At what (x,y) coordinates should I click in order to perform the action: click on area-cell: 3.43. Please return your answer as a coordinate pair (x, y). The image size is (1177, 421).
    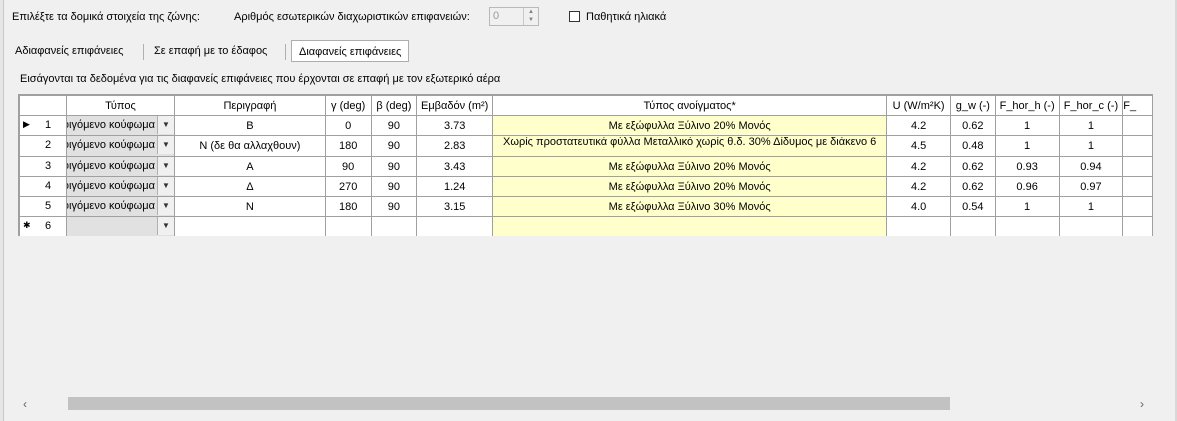
    Looking at the image, I should click on (455, 166).